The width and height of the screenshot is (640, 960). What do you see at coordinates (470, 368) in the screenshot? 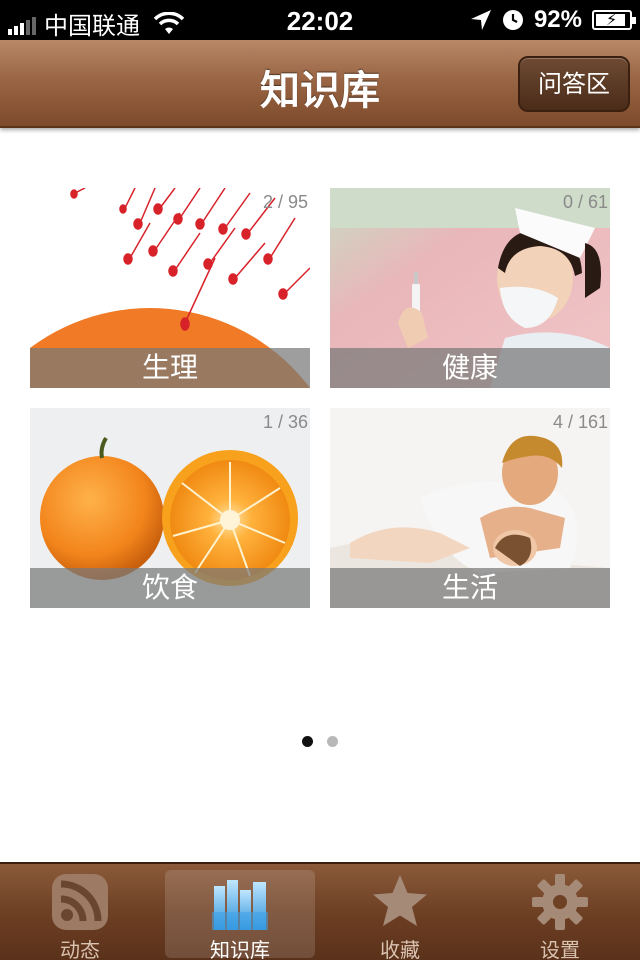
I see `tile-label: 健康` at bounding box center [470, 368].